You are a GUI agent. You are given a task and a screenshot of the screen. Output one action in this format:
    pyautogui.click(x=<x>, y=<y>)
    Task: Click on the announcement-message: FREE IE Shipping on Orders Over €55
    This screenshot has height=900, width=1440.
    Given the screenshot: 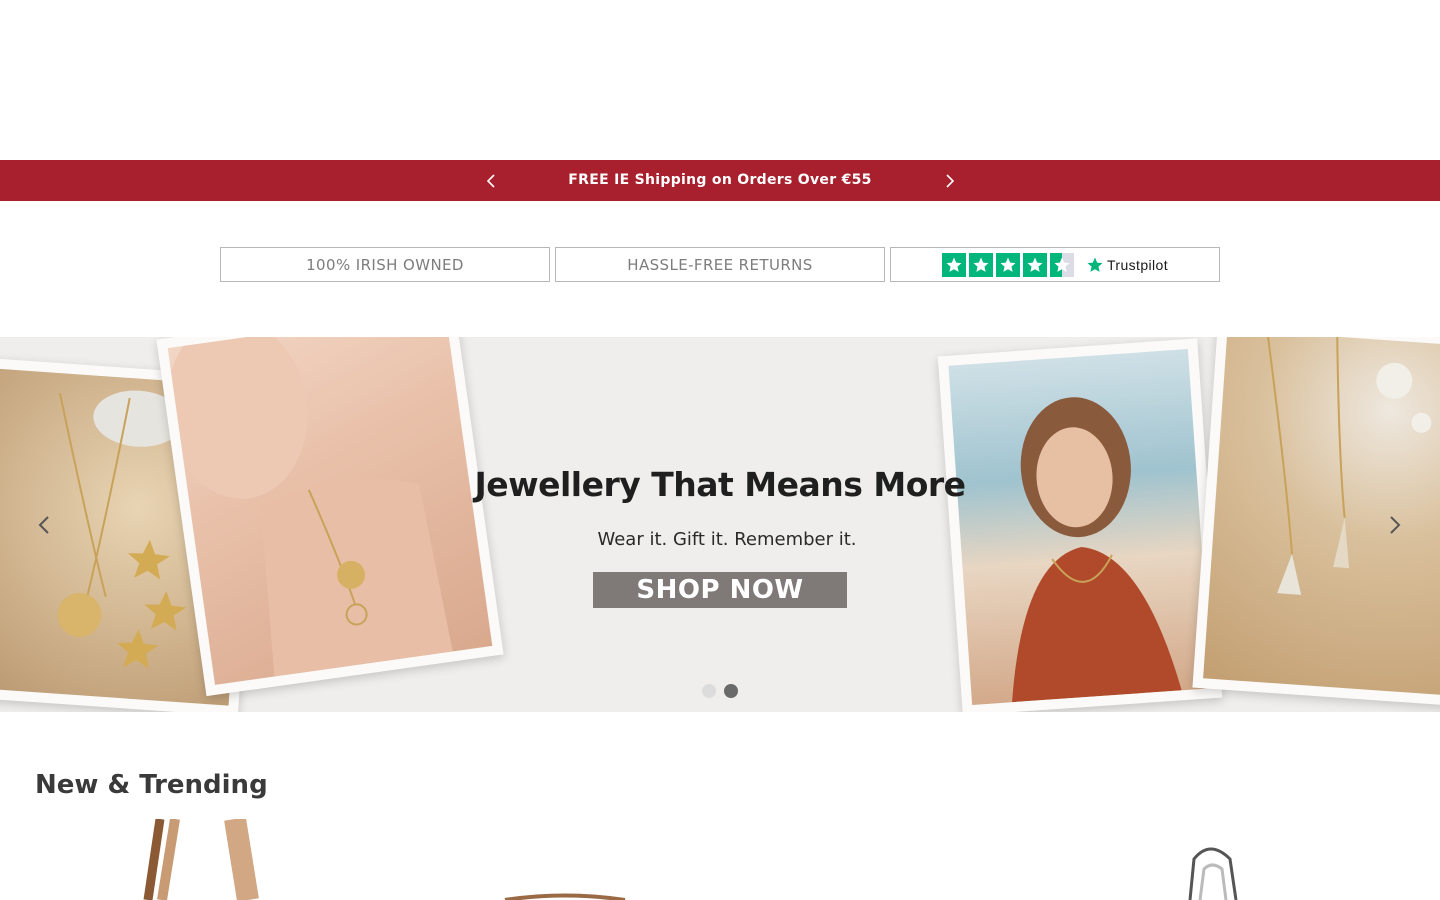 What is the action you would take?
    pyautogui.click(x=720, y=180)
    